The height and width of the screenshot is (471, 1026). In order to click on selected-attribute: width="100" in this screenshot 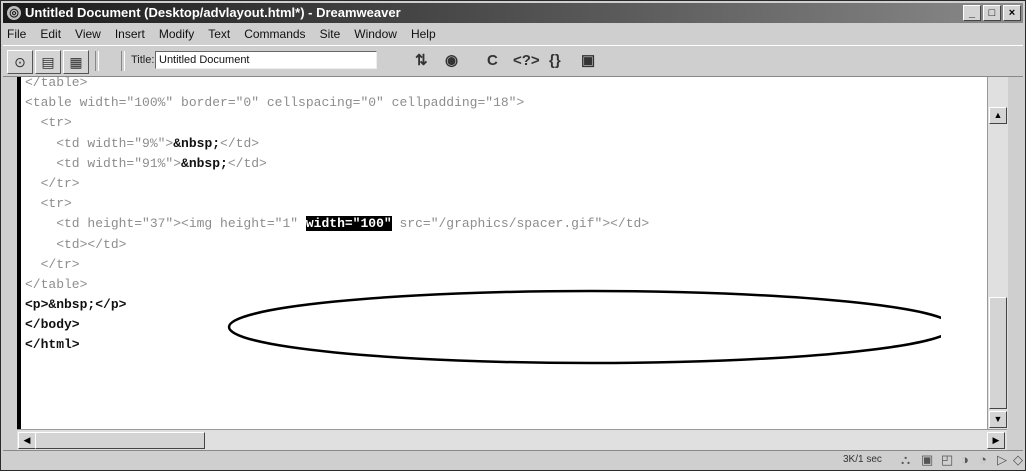, I will do `click(348, 224)`.